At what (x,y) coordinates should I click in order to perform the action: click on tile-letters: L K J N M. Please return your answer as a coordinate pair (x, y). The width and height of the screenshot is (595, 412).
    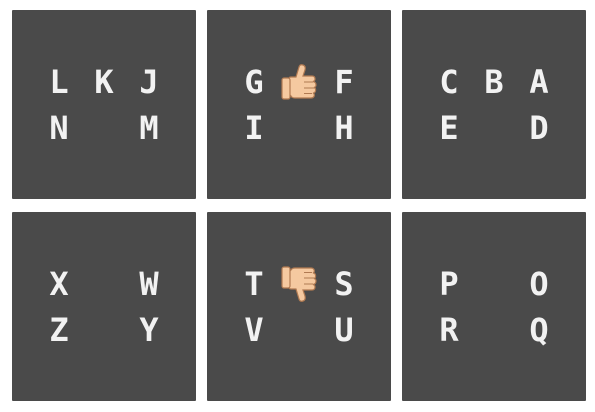
    Looking at the image, I should click on (104, 105).